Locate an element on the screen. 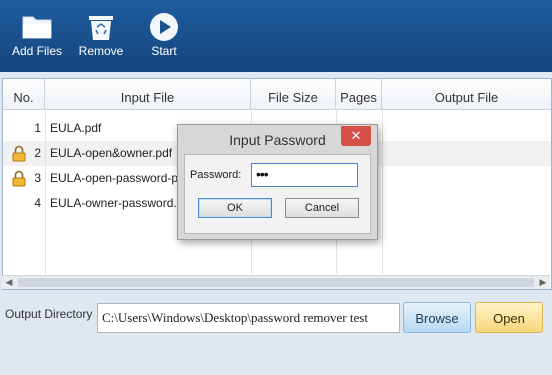 The height and width of the screenshot is (375, 552). header-file-size: File Size is located at coordinates (293, 94).